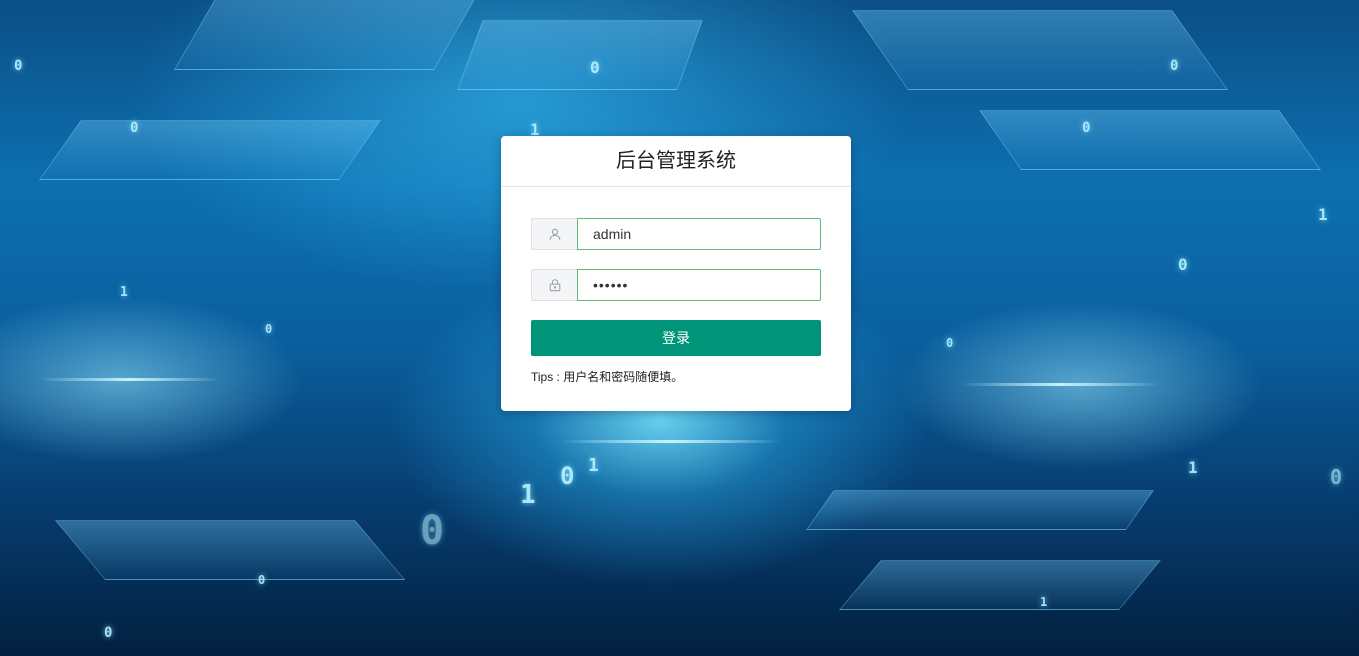 Image resolution: width=1359 pixels, height=656 pixels. What do you see at coordinates (699, 285) in the screenshot?
I see `password-input` at bounding box center [699, 285].